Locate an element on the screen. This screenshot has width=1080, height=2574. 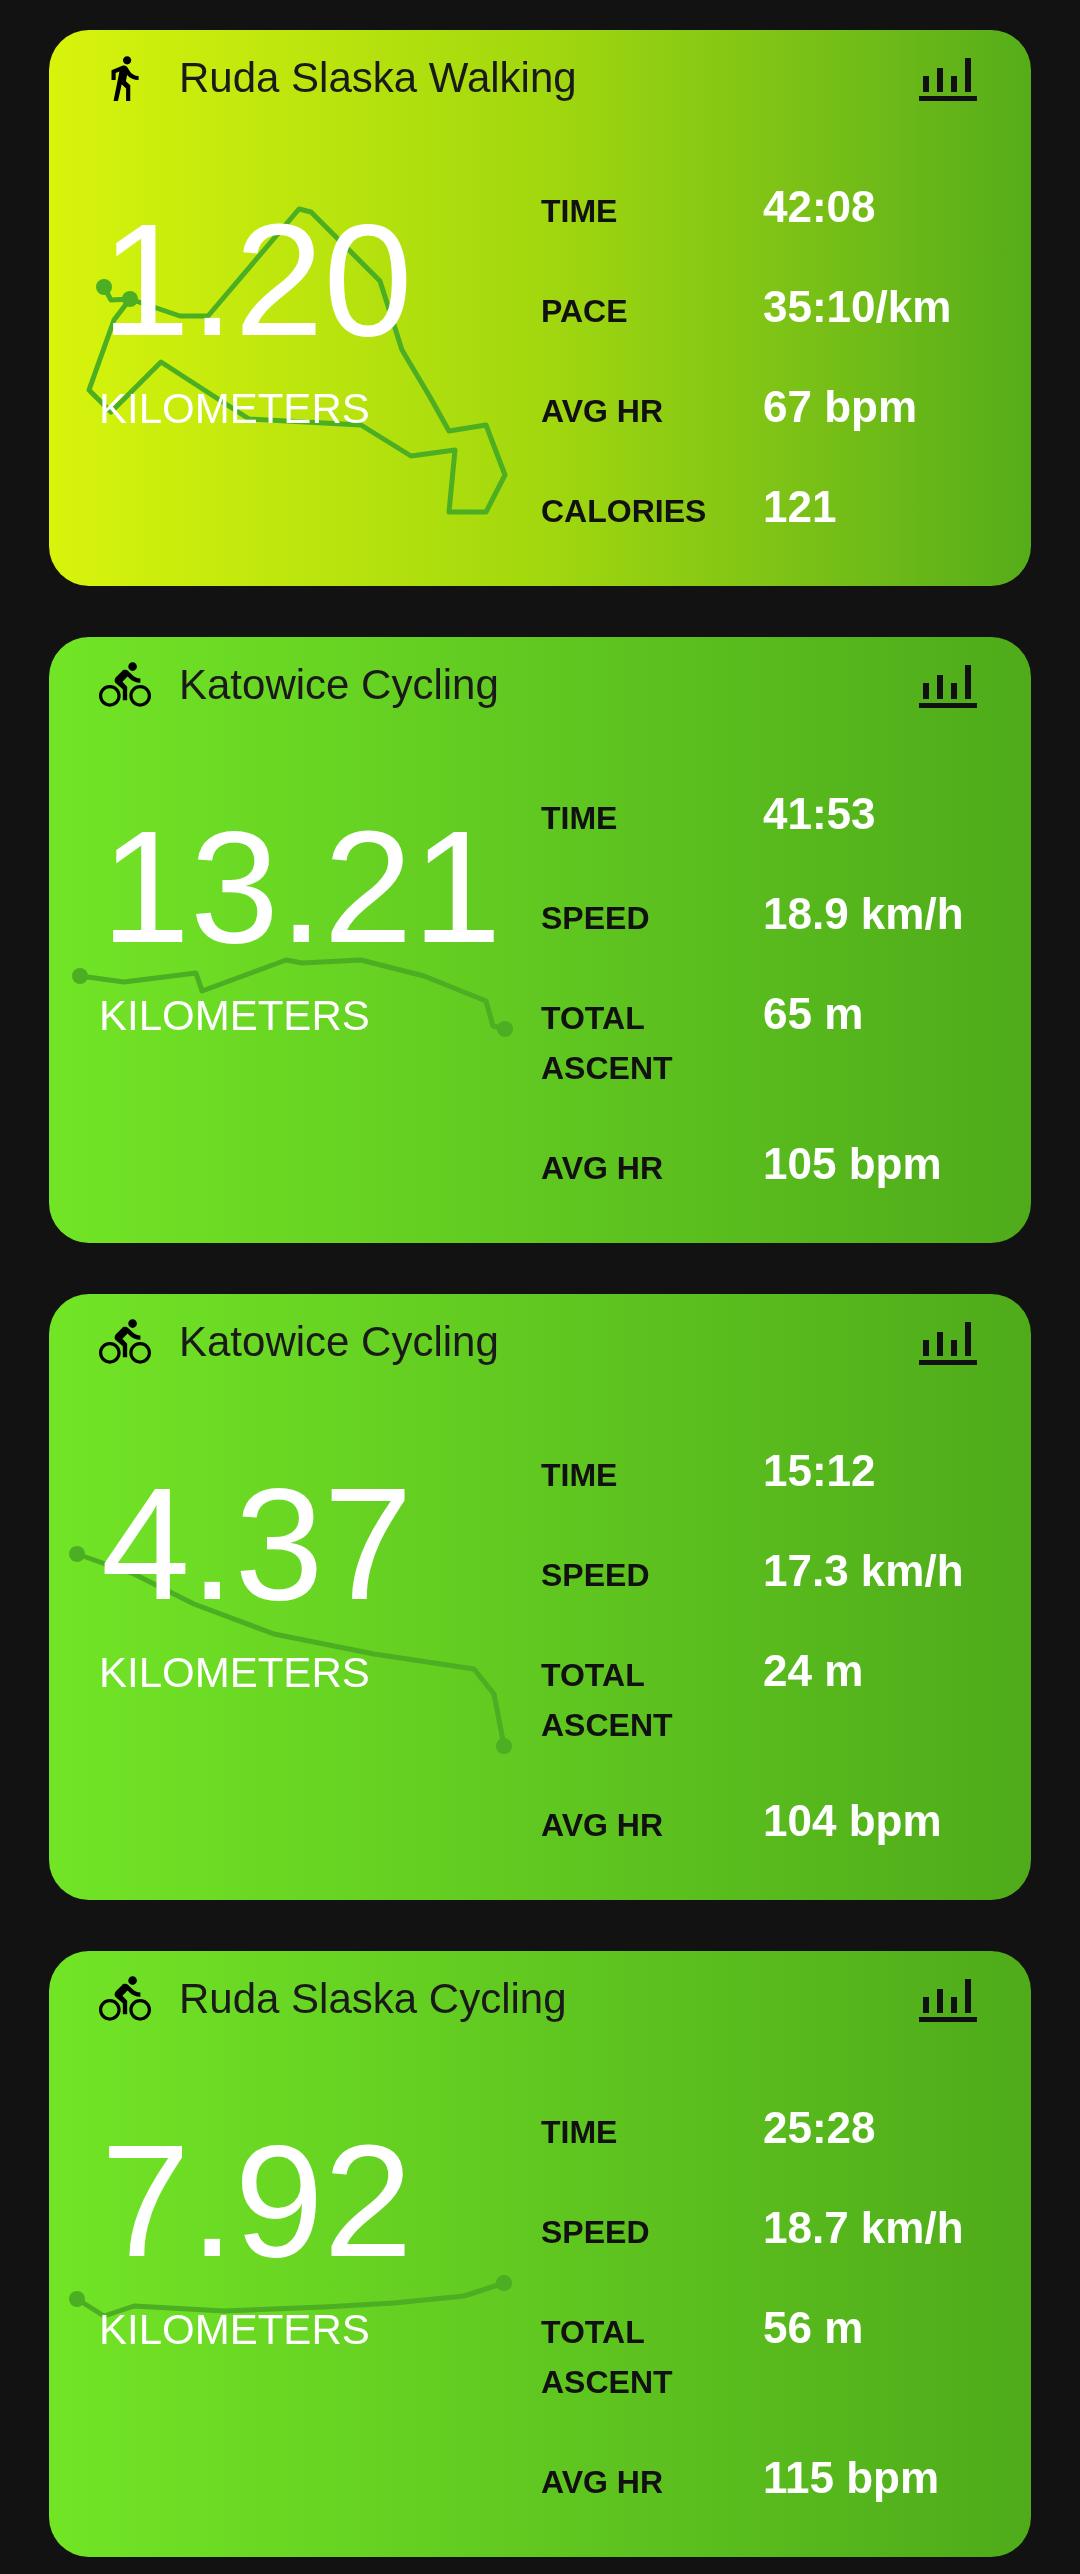
stat-value: 41:53 is located at coordinates (820, 814).